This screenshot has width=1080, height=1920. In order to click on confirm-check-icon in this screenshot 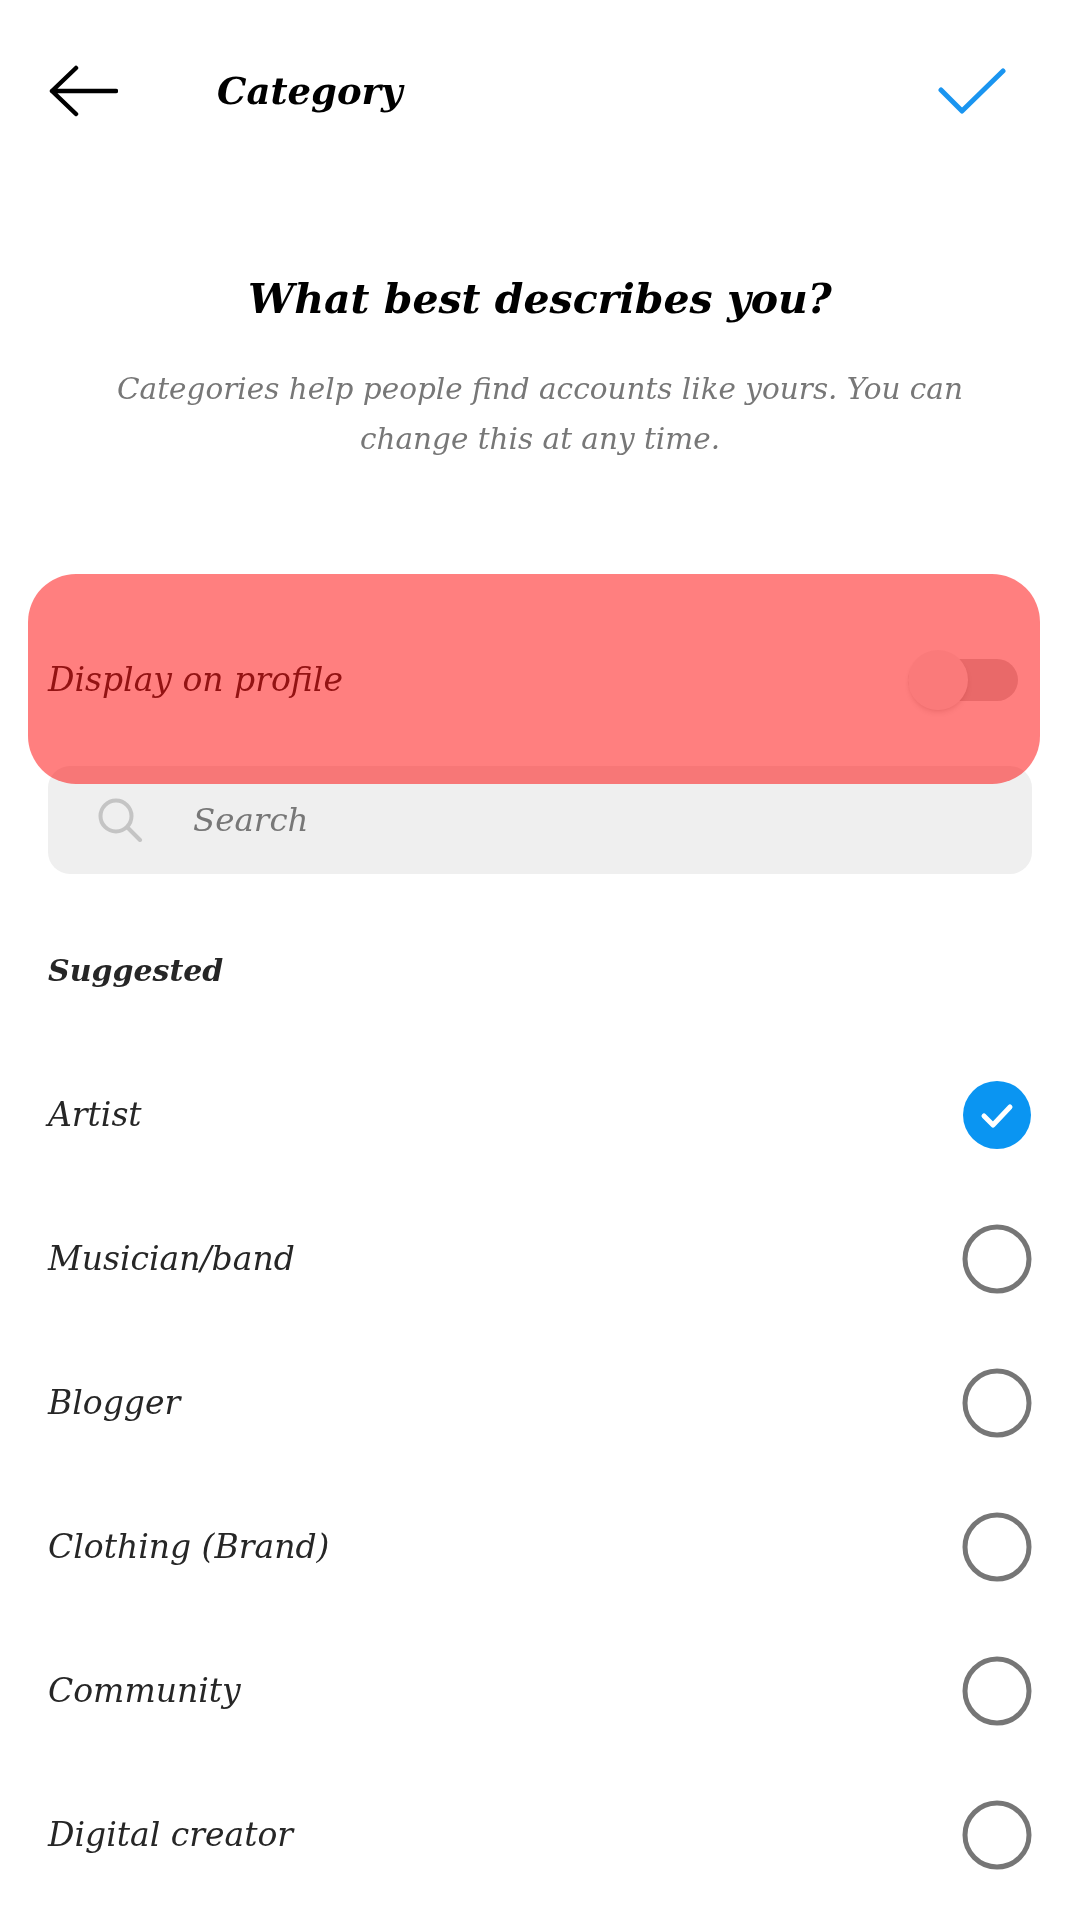, I will do `click(972, 91)`.